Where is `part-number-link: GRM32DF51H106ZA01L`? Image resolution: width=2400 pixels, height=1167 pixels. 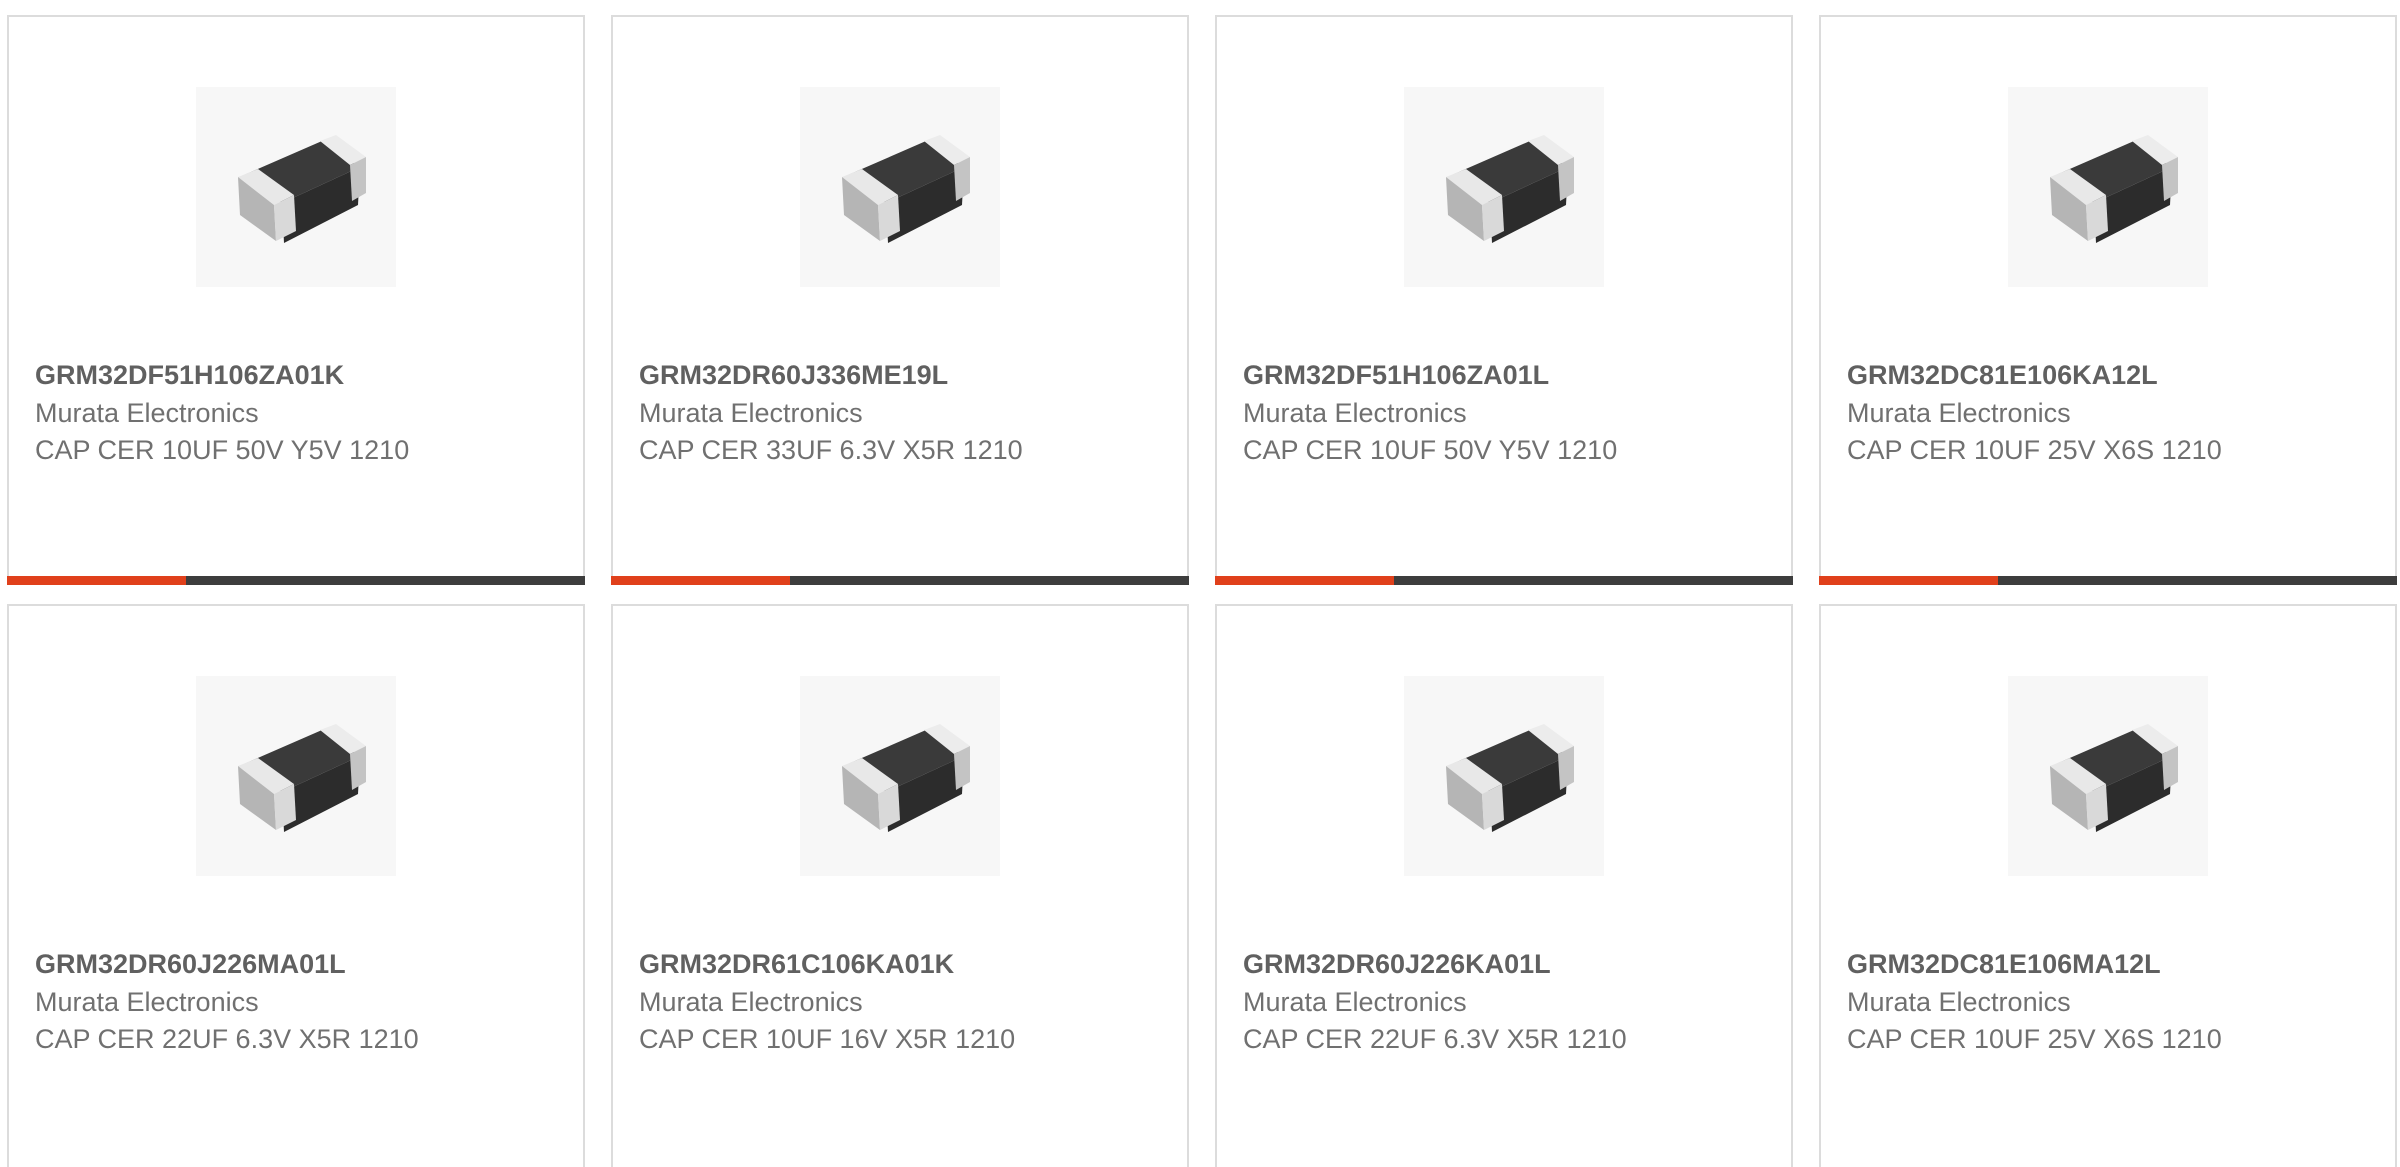 part-number-link: GRM32DF51H106ZA01L is located at coordinates (1396, 375).